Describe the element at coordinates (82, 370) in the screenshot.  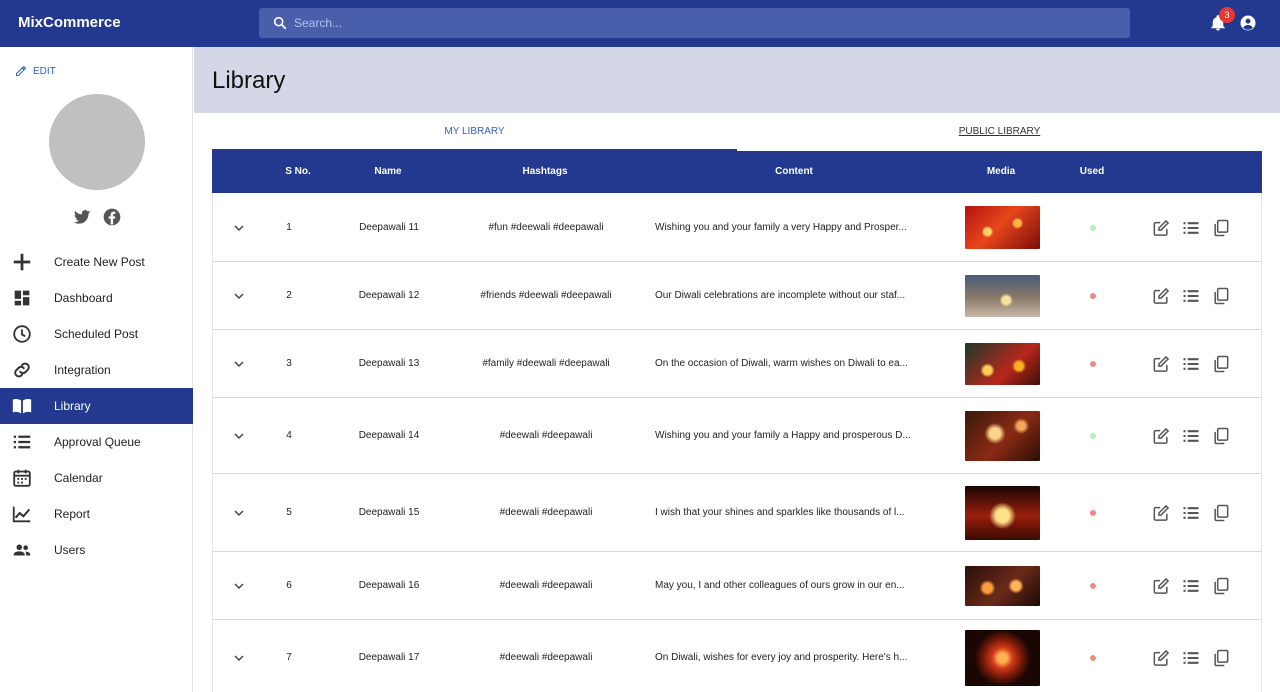
I see `sidebar-item-label: Integration` at that location.